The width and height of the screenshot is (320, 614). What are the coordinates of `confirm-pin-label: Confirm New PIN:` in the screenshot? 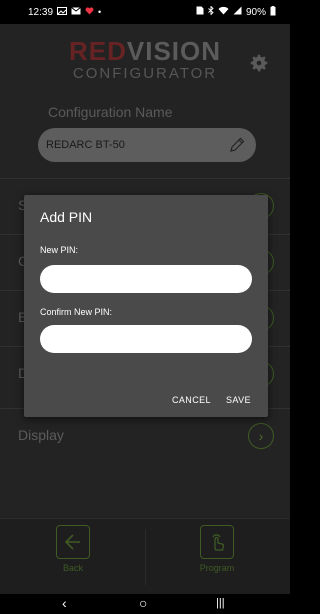 It's located at (76, 312).